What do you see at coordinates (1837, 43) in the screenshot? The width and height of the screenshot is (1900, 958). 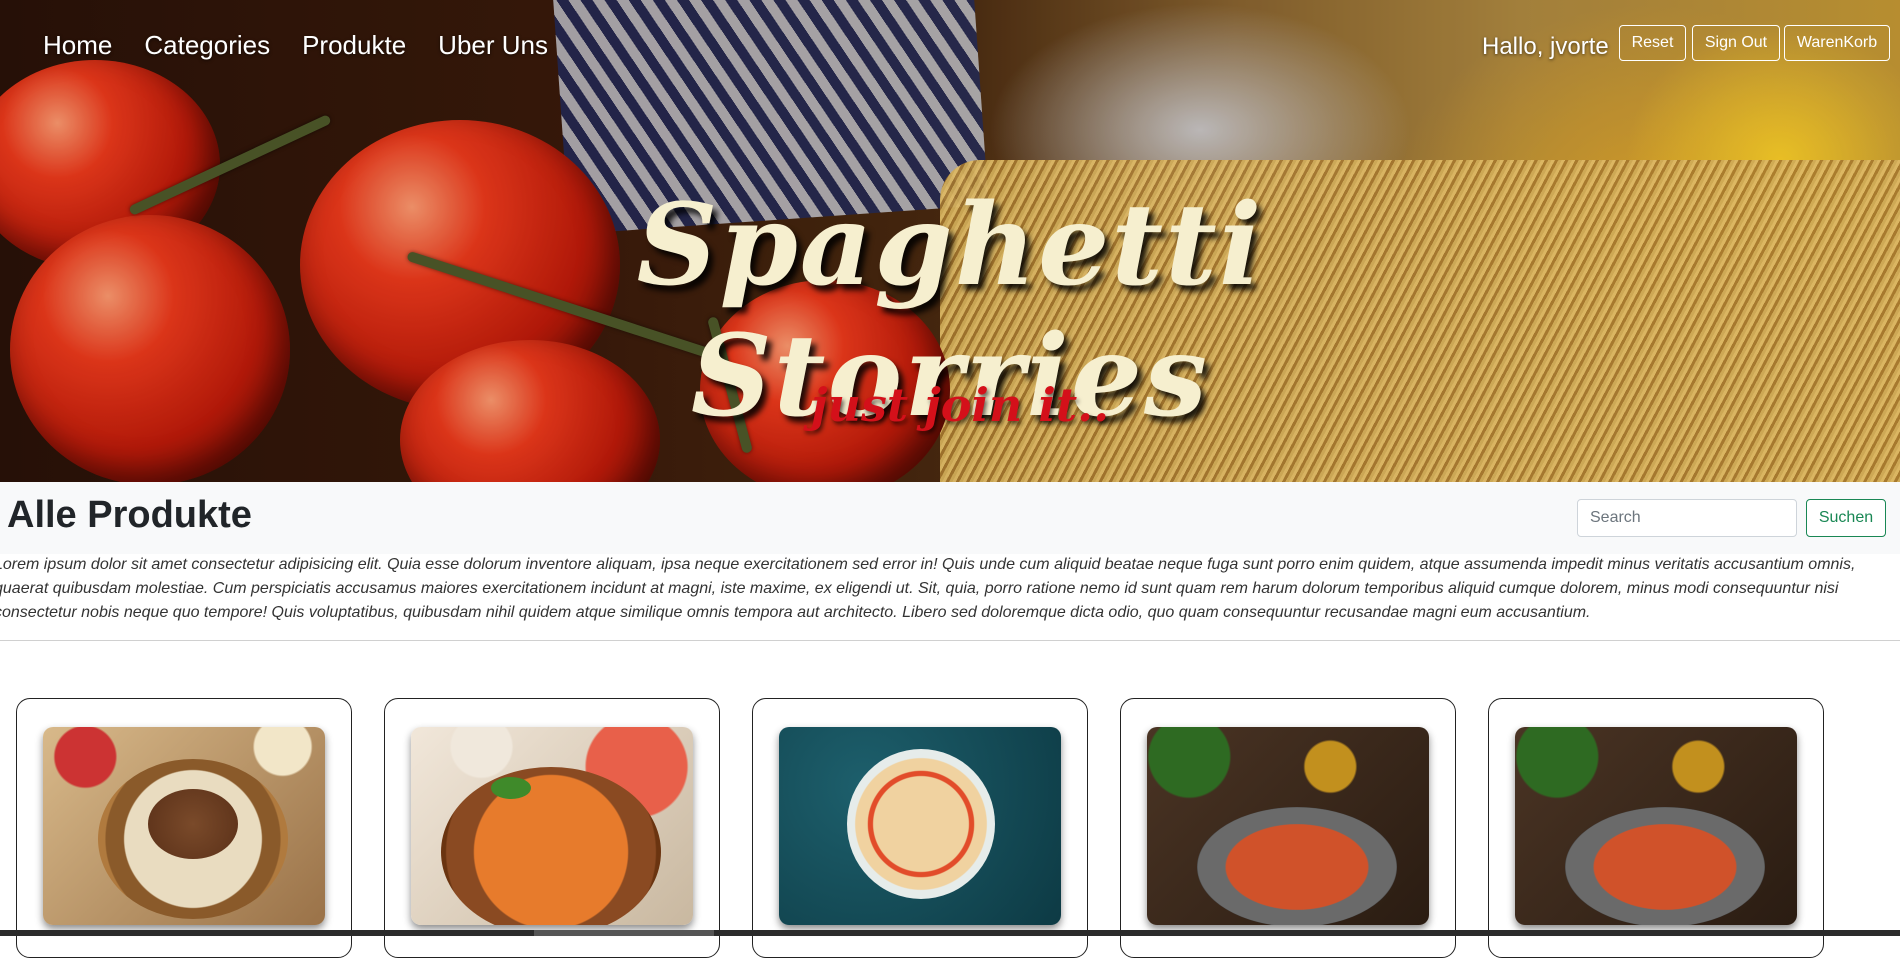 I see `cart-button: WarenKorb` at bounding box center [1837, 43].